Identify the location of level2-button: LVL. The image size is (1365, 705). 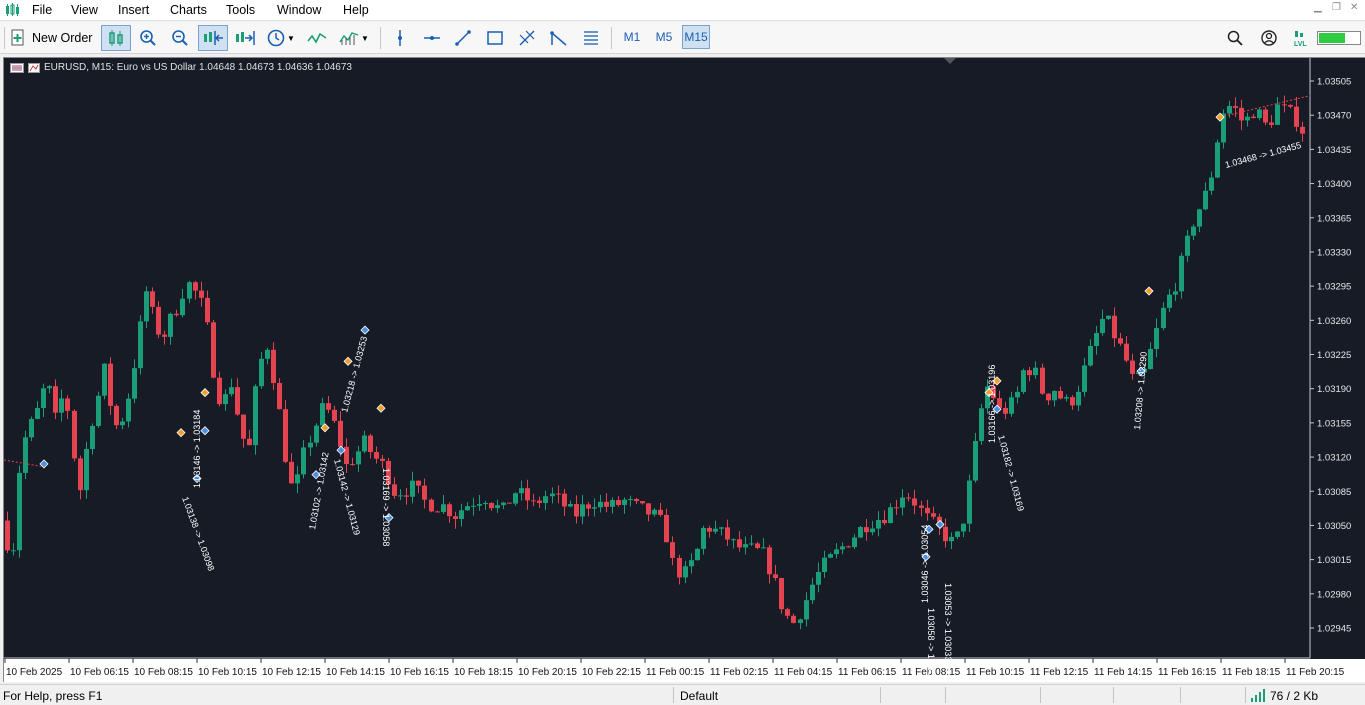
(1301, 38).